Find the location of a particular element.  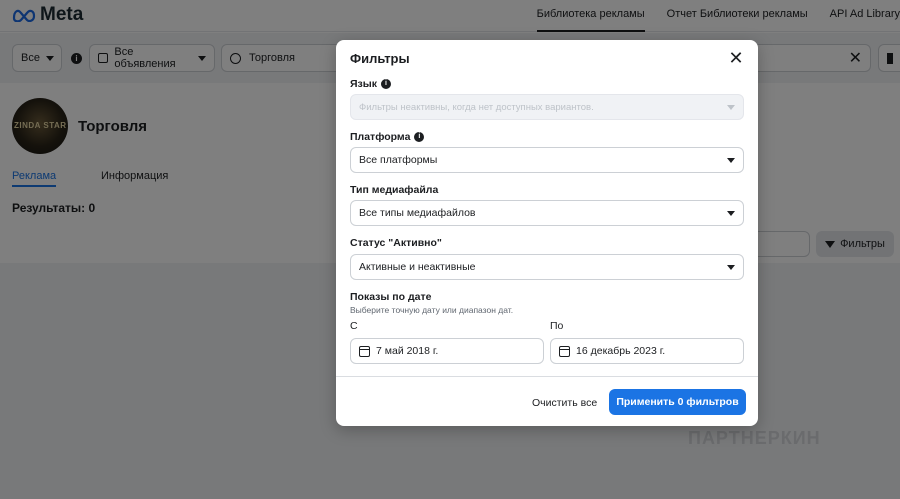

date-hint: Выберите точную дату или диапазон дат. is located at coordinates (432, 310).